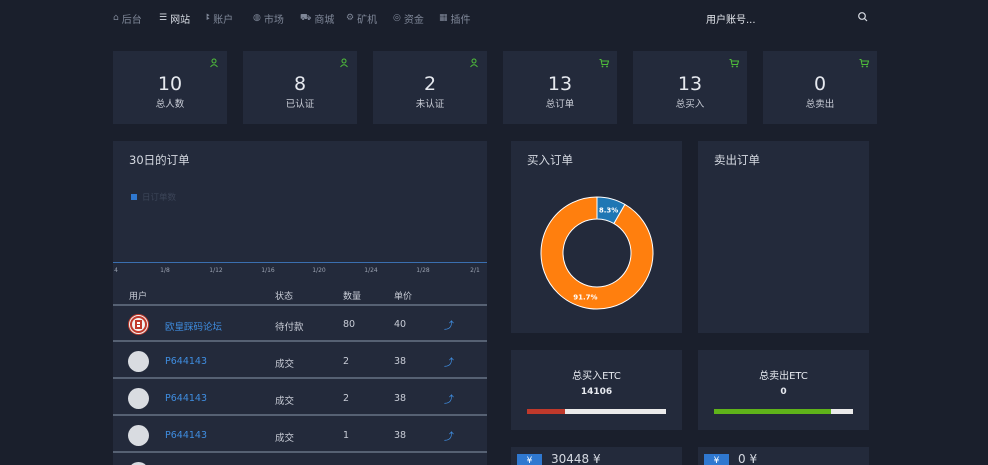 This screenshot has height=465, width=988. Describe the element at coordinates (596, 376) in the screenshot. I see `summary-title: 总买入ETC` at that location.